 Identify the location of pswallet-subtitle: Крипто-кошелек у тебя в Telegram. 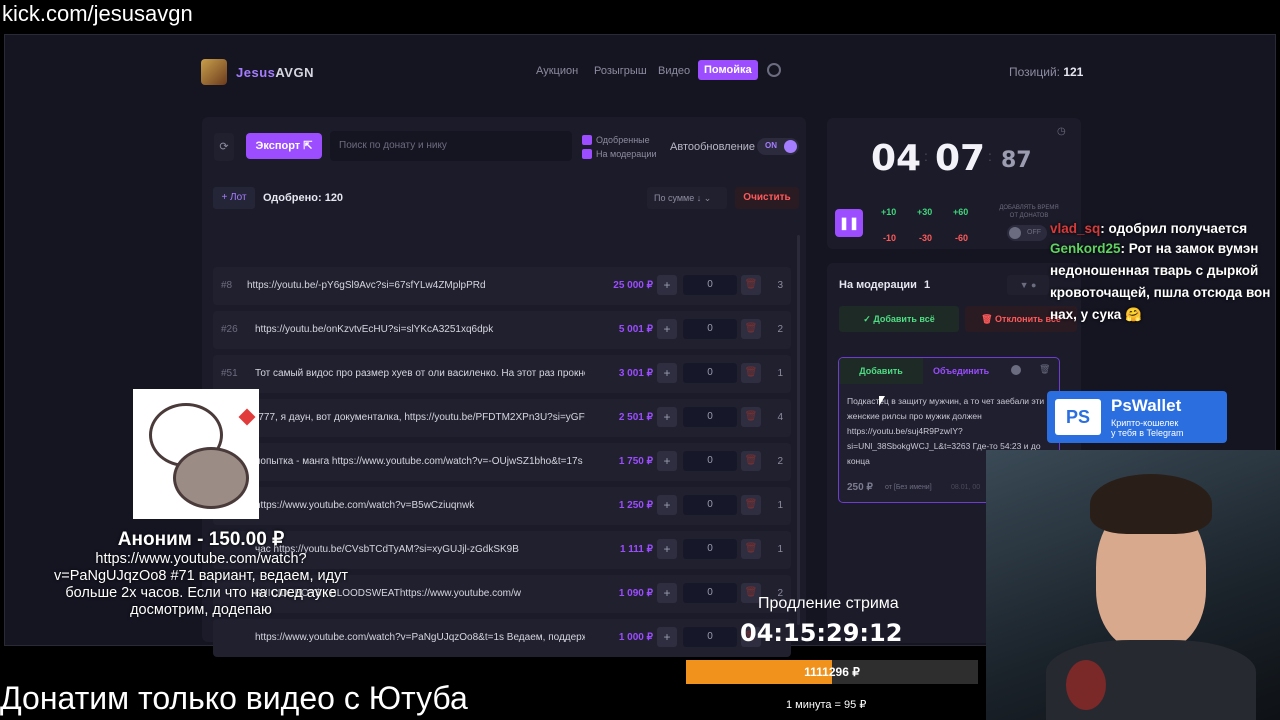
(1147, 428).